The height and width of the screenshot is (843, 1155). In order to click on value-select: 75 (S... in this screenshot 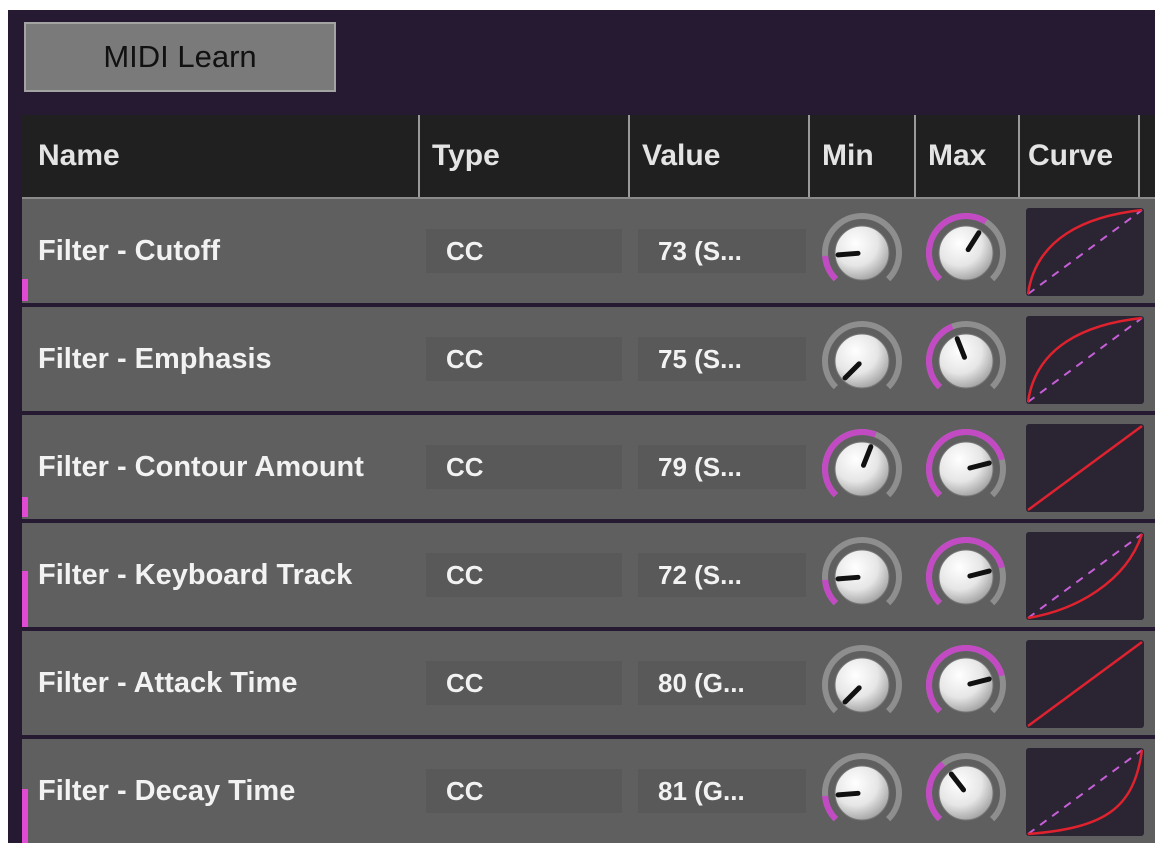, I will do `click(722, 359)`.